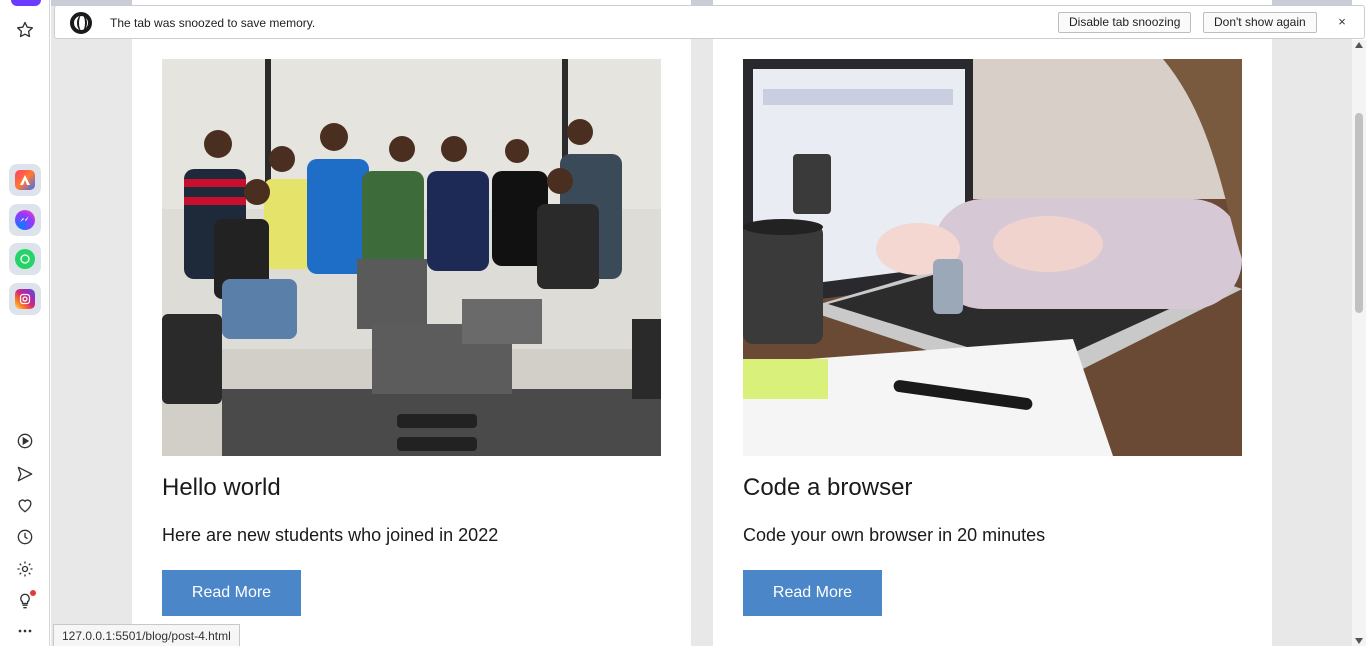  Describe the element at coordinates (25, 30) in the screenshot. I see `star-icon` at that location.